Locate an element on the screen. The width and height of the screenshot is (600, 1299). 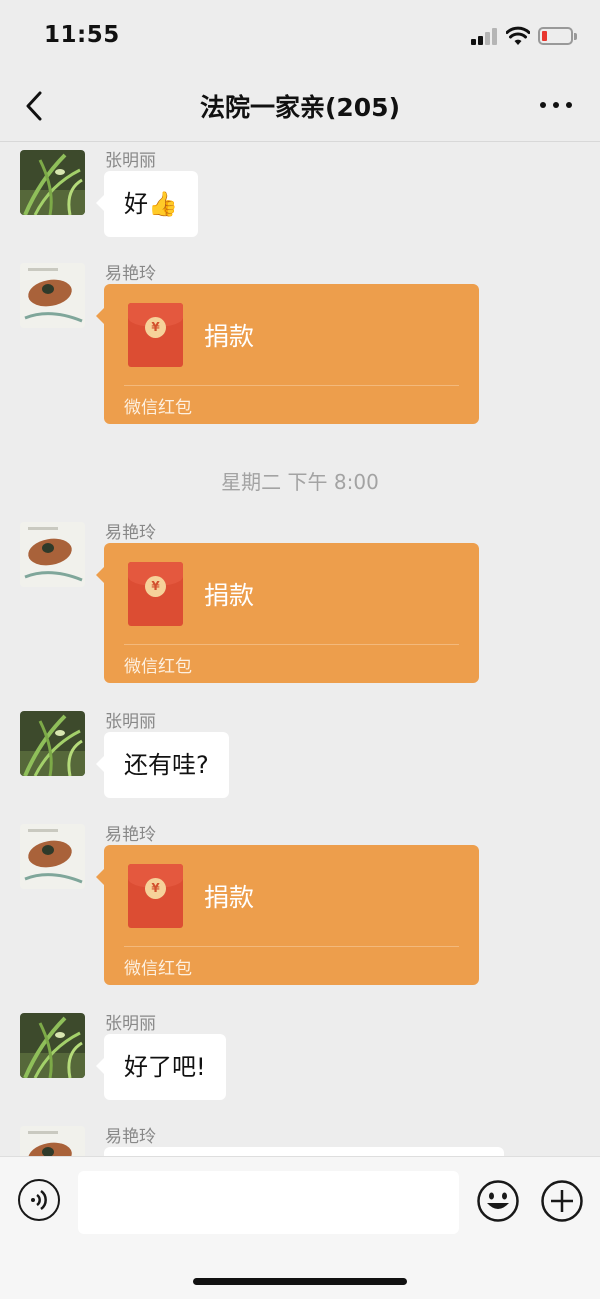
message-text: 好 is located at coordinates (136, 204).